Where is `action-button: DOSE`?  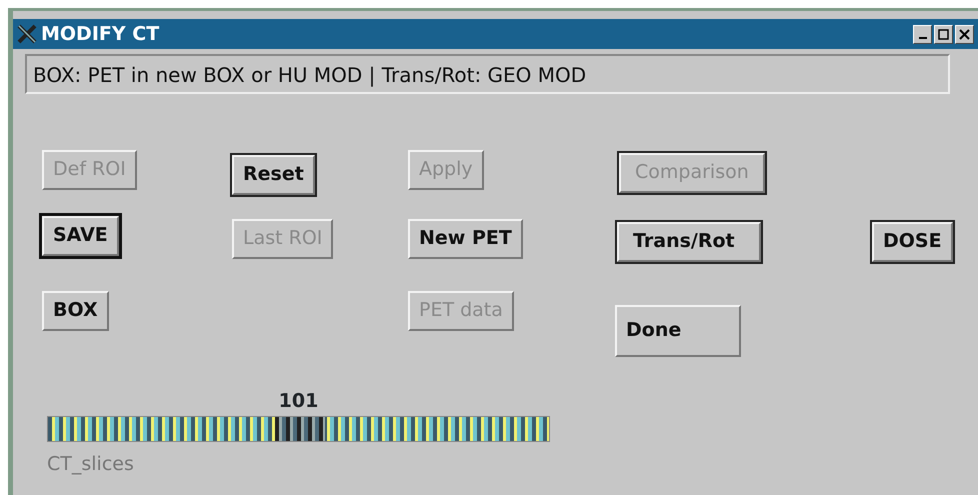 action-button: DOSE is located at coordinates (912, 242).